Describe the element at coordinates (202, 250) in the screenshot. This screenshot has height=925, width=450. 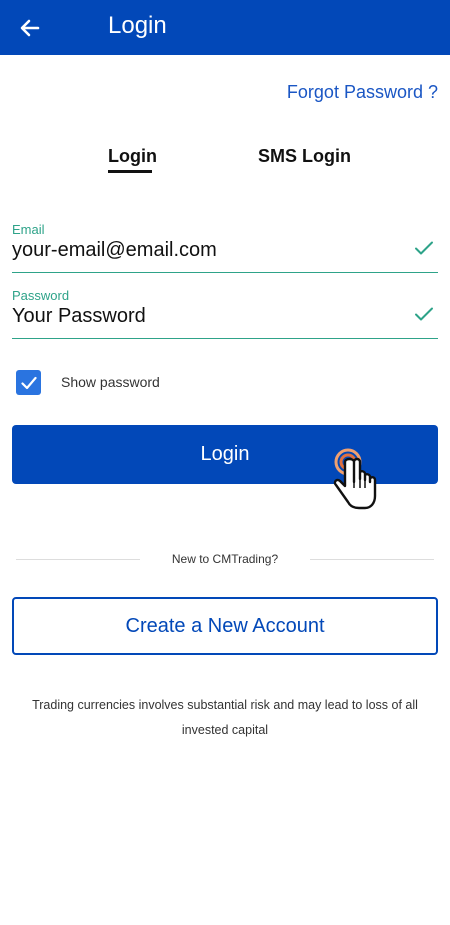
I see `email-input` at that location.